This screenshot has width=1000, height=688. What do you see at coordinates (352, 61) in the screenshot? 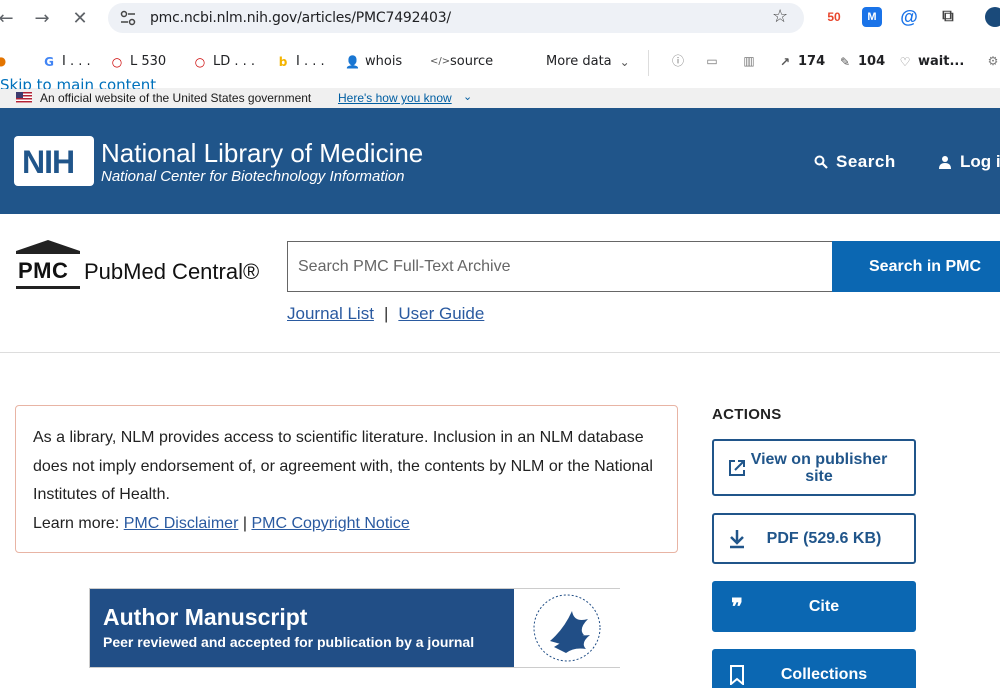
I see `person-icon: 👤` at bounding box center [352, 61].